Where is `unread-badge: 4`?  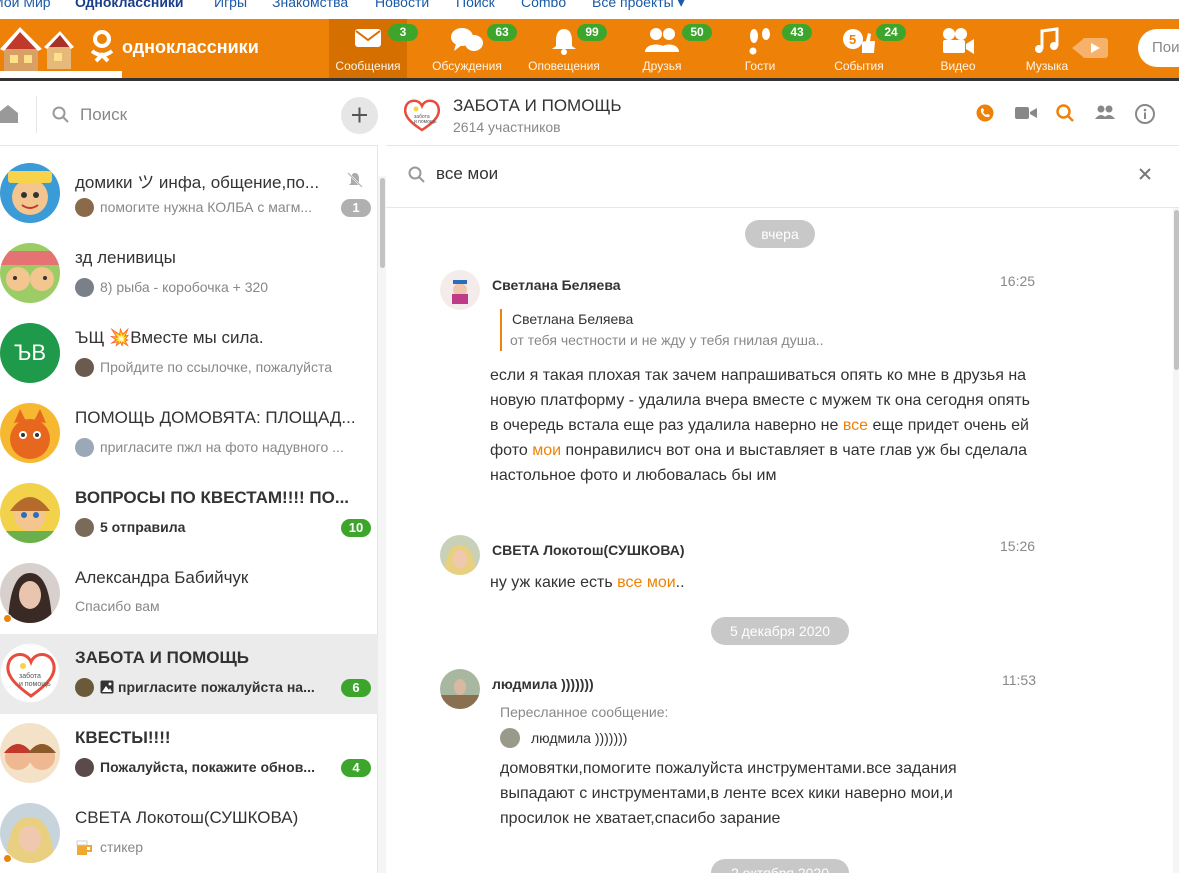 unread-badge: 4 is located at coordinates (356, 768).